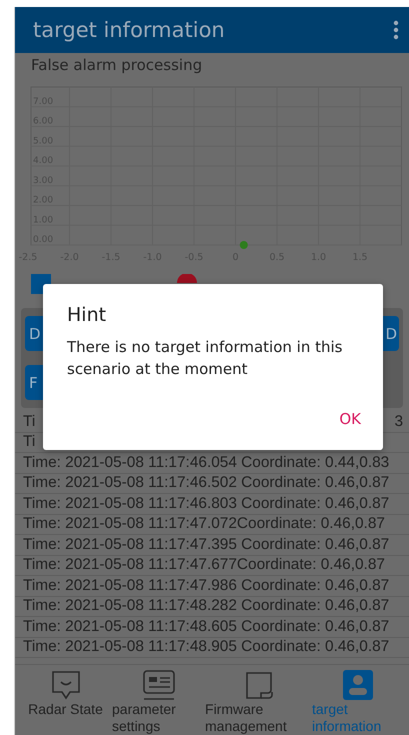  Describe the element at coordinates (258, 700) in the screenshot. I see `nav-tab: Firmware management` at that location.